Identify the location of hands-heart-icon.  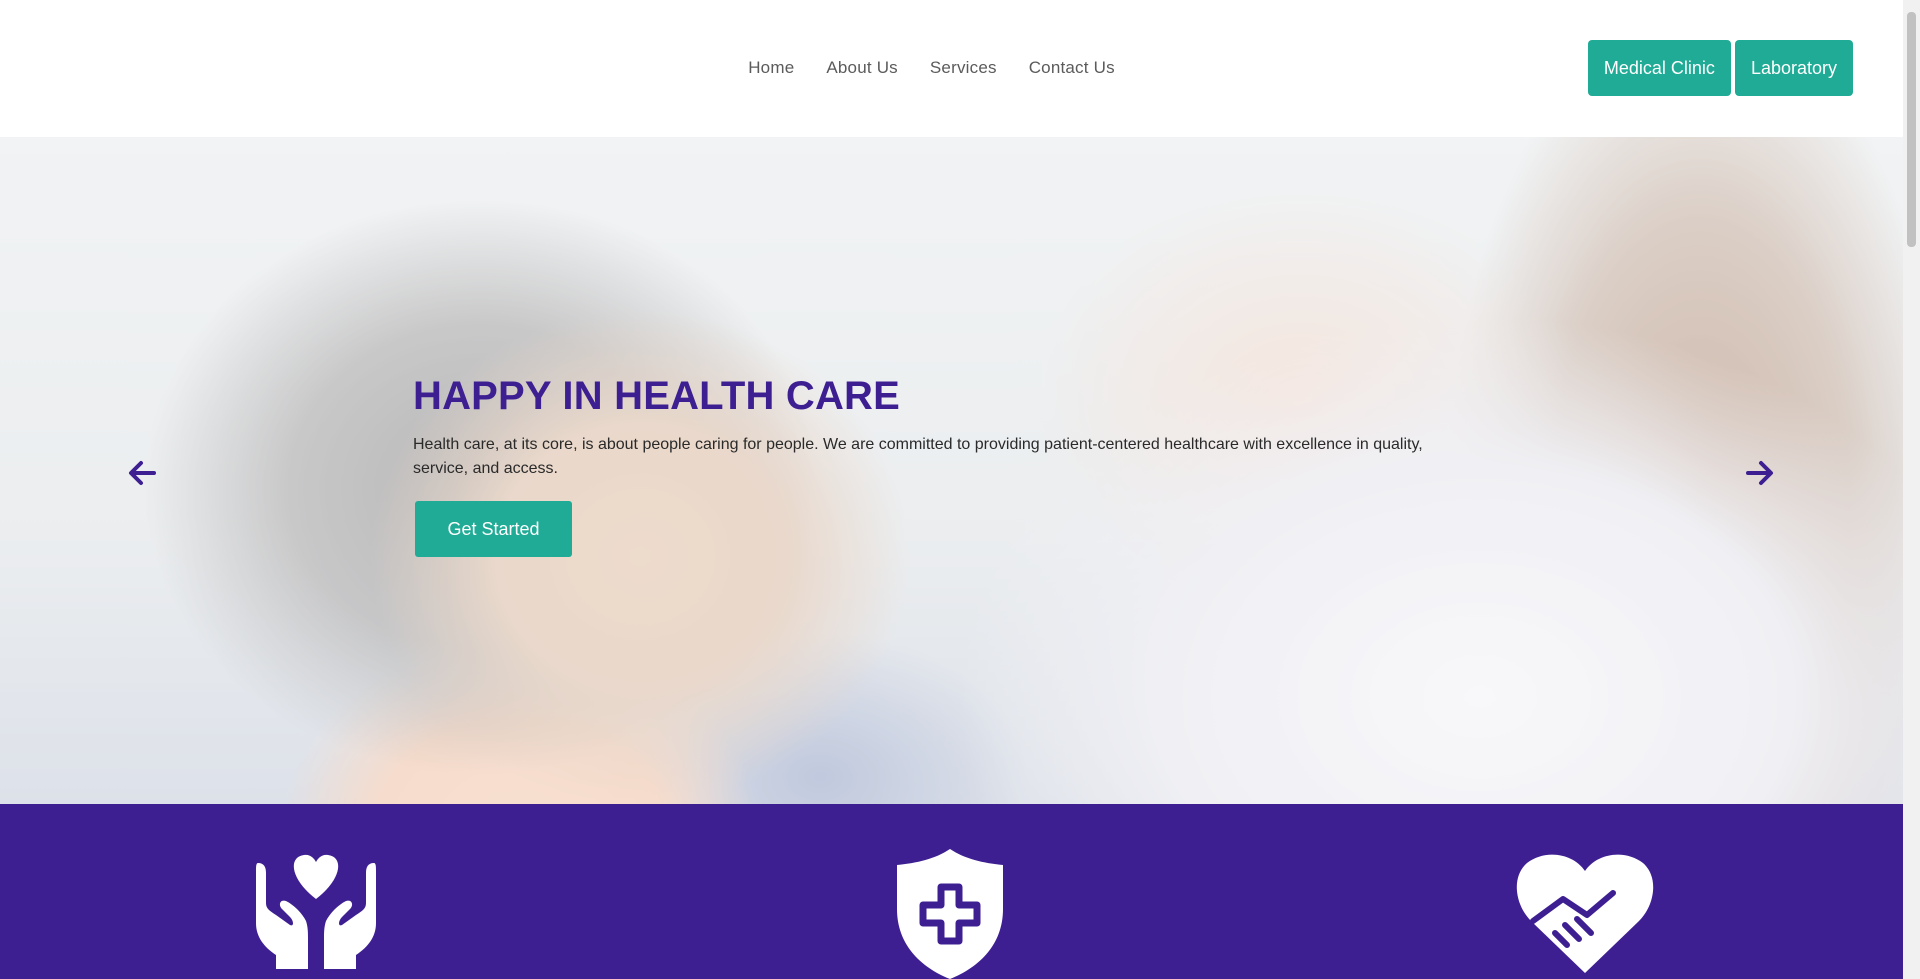
(316, 911).